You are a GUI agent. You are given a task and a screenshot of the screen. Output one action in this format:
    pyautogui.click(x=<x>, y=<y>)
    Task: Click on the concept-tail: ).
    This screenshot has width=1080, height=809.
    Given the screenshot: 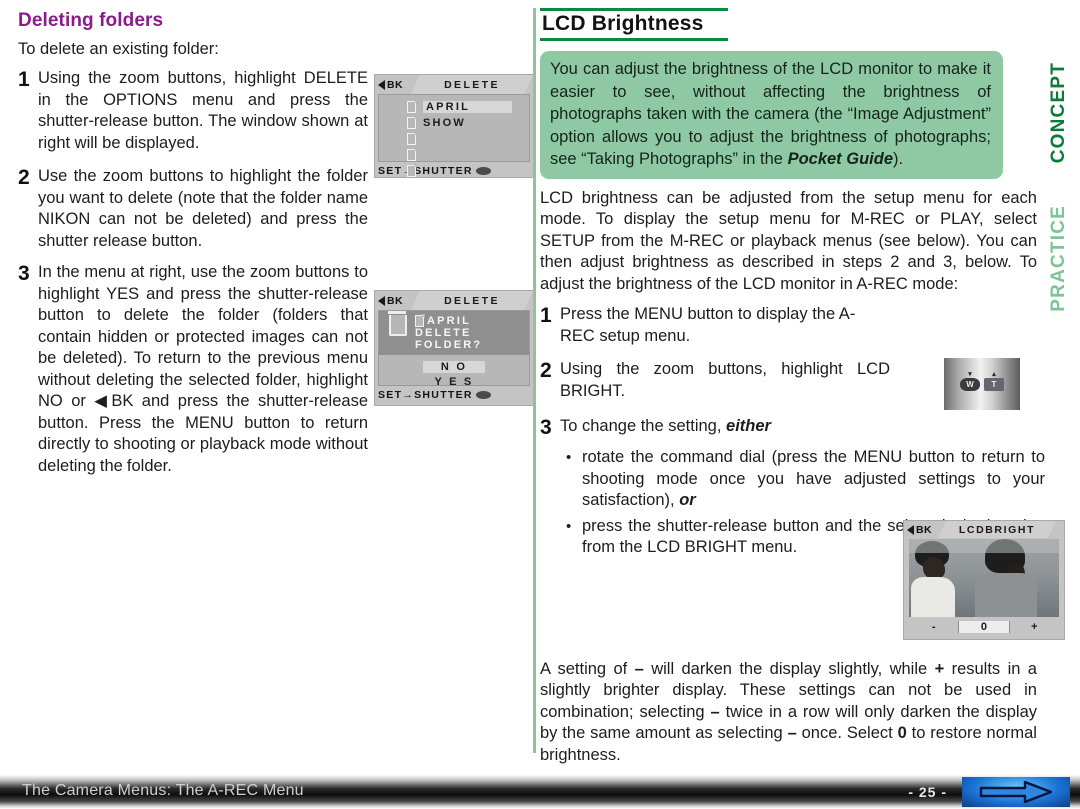 What is the action you would take?
    pyautogui.click(x=898, y=159)
    